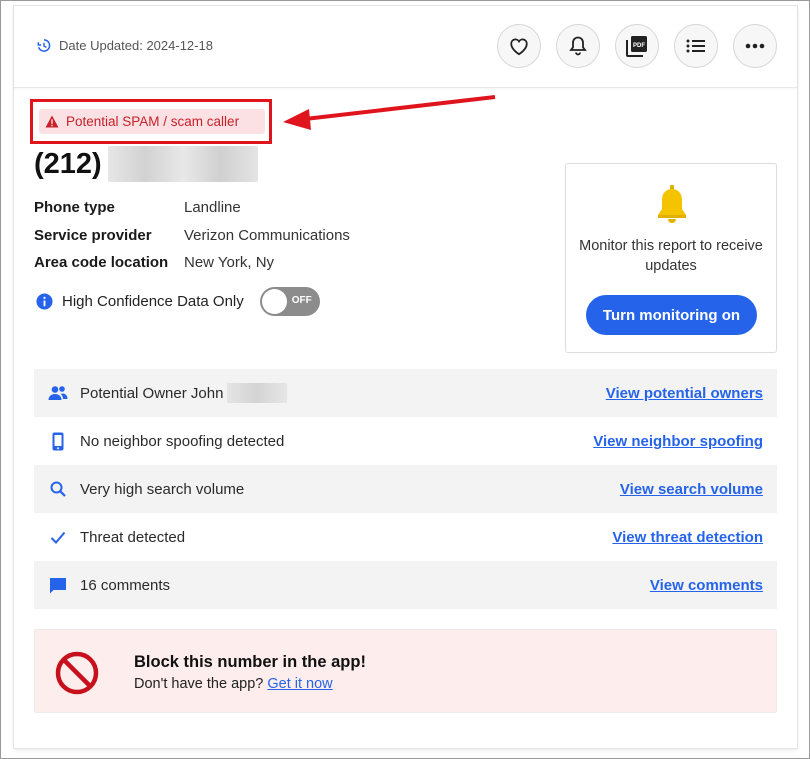 Image resolution: width=810 pixels, height=759 pixels. I want to click on block-icon, so click(77, 673).